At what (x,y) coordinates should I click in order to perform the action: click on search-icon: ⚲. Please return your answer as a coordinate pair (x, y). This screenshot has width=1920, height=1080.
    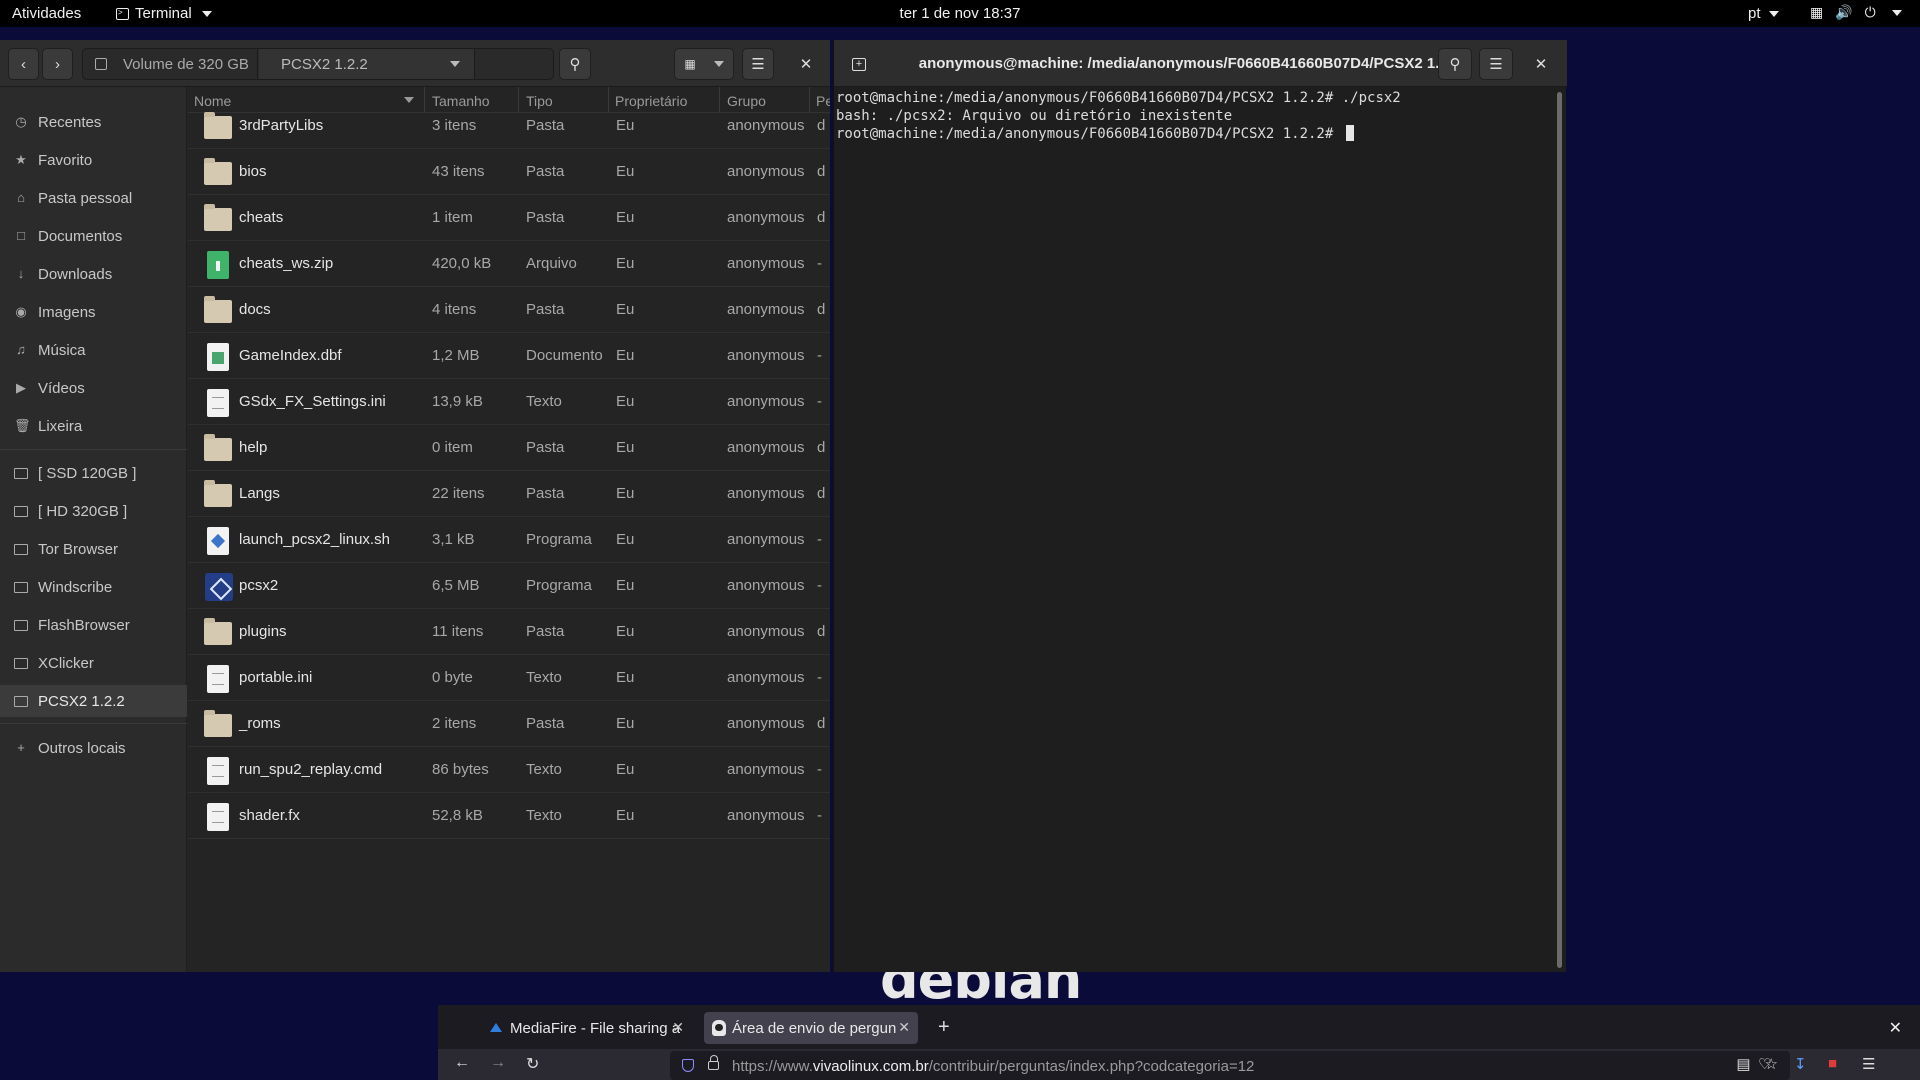
    Looking at the image, I should click on (1455, 64).